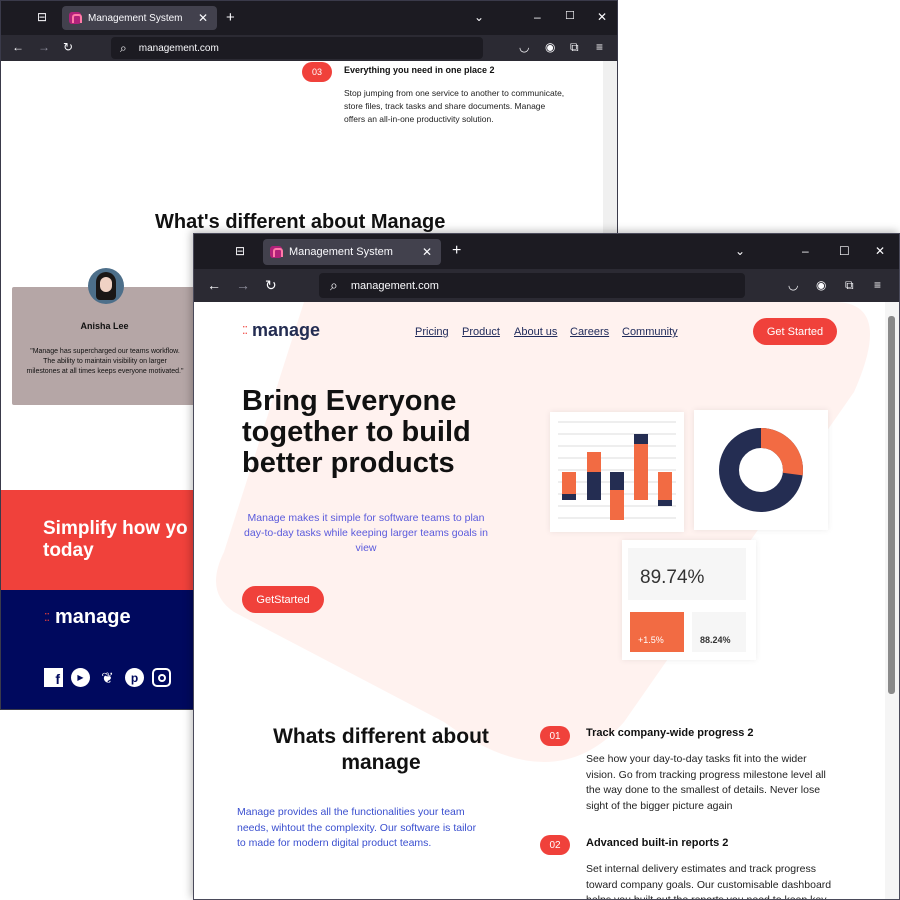 This screenshot has height=900, width=900. I want to click on twitter-icon: ❦, so click(107, 677).